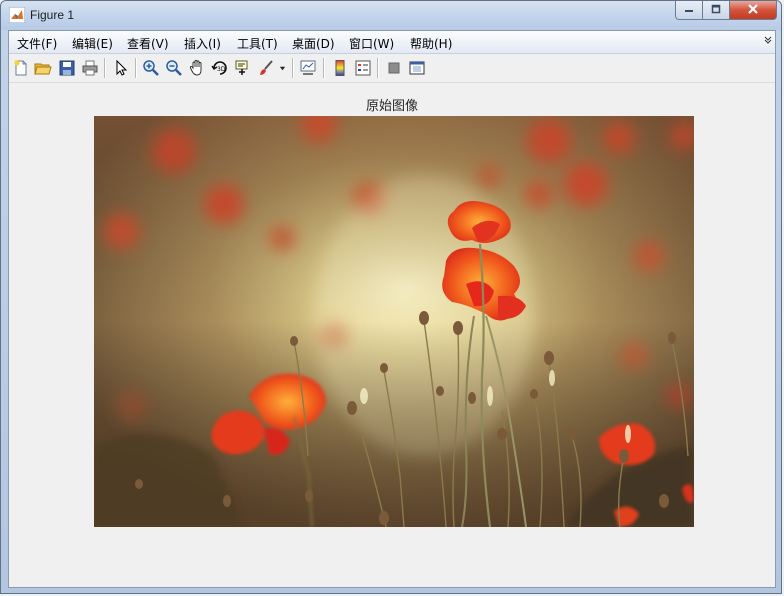  Describe the element at coordinates (197, 68) in the screenshot. I see `pan-icon` at that location.